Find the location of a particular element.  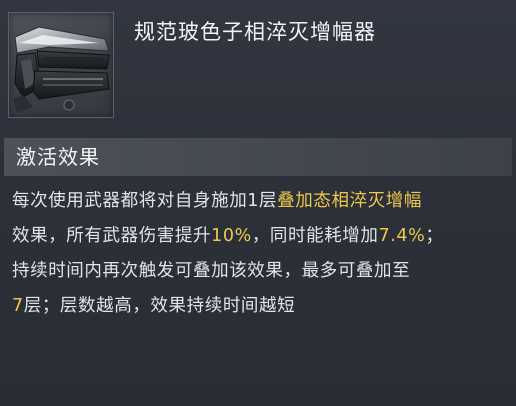

item-name: 规范玻色子相淬灭增幅器 is located at coordinates (255, 32).